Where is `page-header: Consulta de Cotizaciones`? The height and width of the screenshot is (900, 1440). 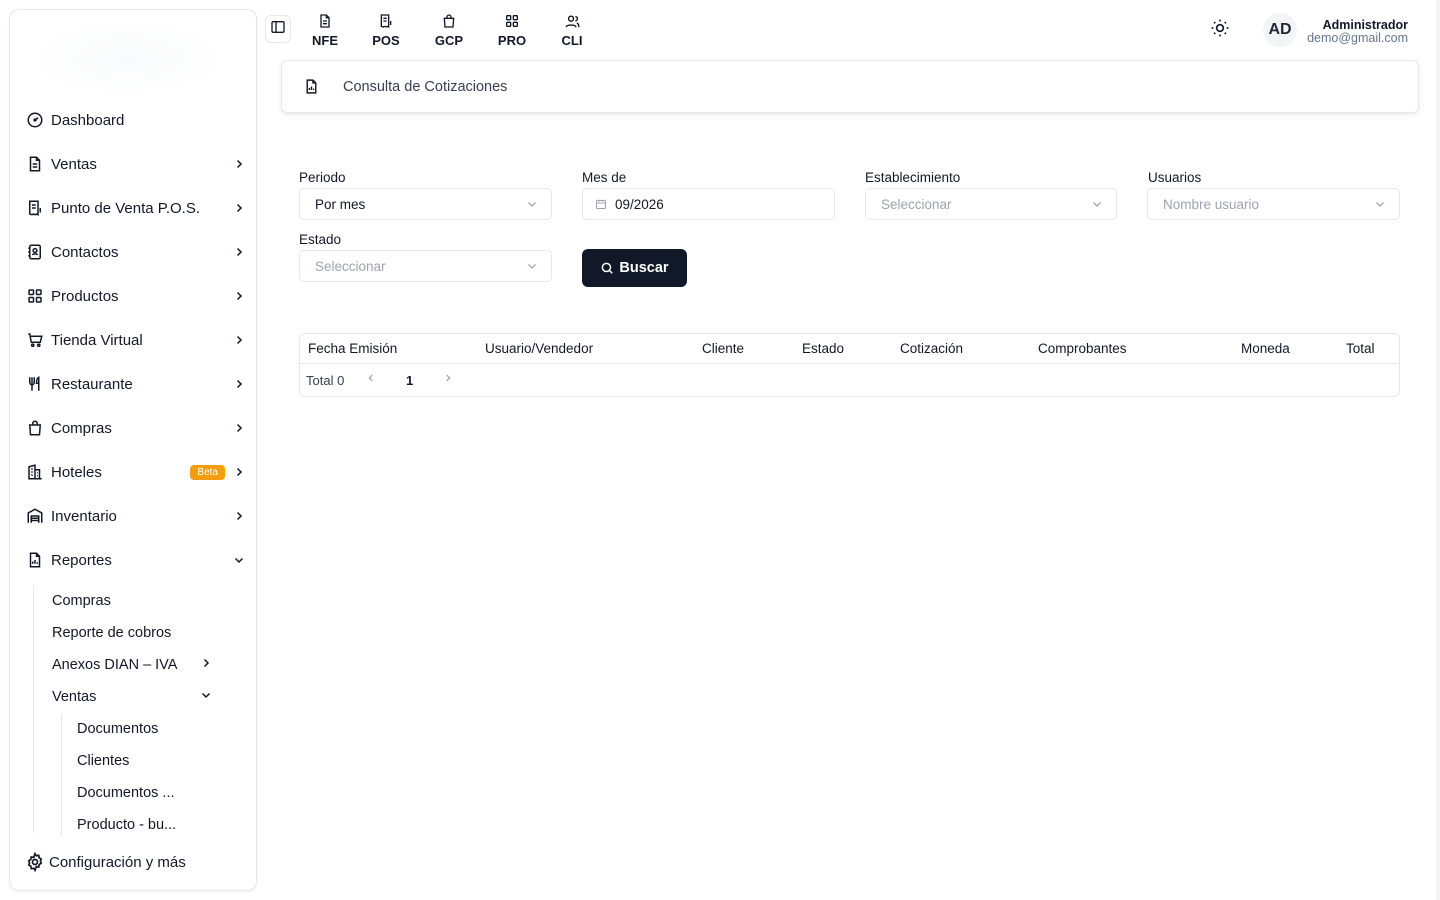 page-header: Consulta de Cotizaciones is located at coordinates (850, 86).